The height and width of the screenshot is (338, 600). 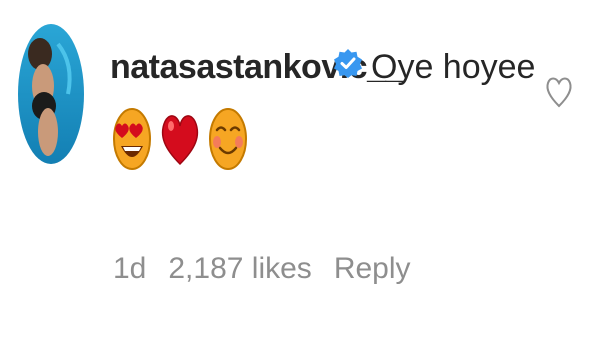 What do you see at coordinates (132, 139) in the screenshot?
I see `heart-eyes-emoji` at bounding box center [132, 139].